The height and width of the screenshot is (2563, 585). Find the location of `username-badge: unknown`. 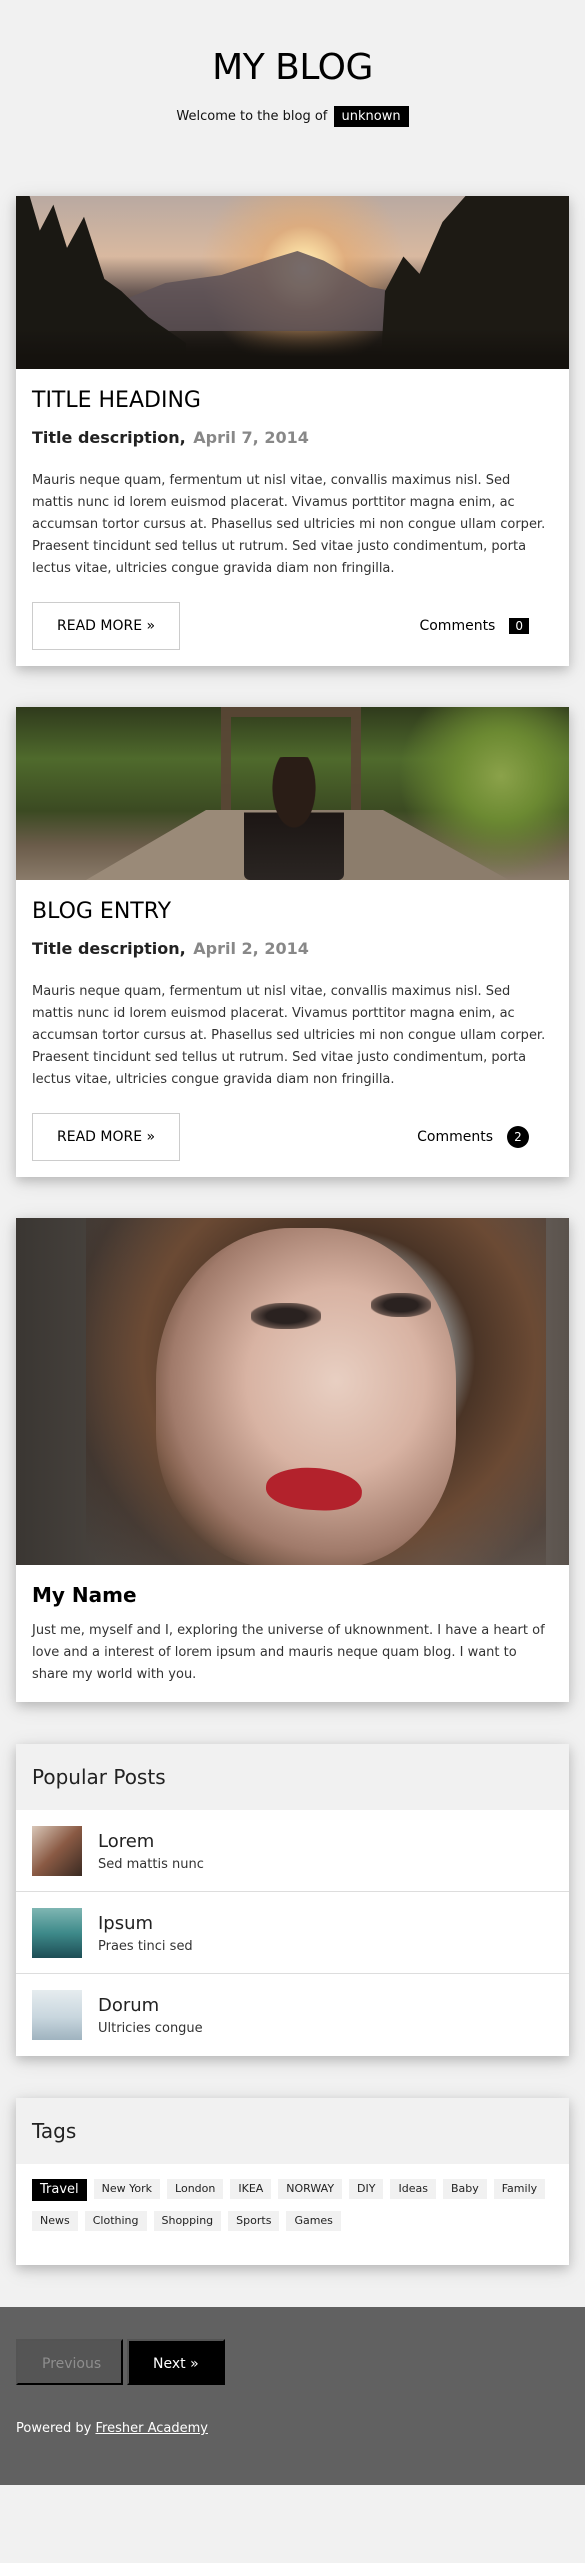

username-badge: unknown is located at coordinates (371, 116).